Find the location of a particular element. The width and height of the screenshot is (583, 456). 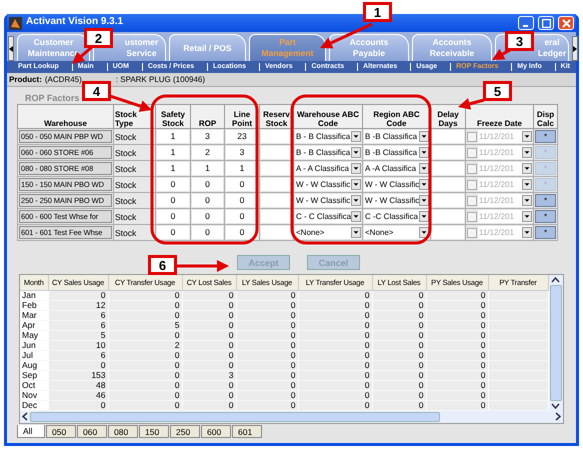

scroll-left-button is located at coordinates (11, 48).